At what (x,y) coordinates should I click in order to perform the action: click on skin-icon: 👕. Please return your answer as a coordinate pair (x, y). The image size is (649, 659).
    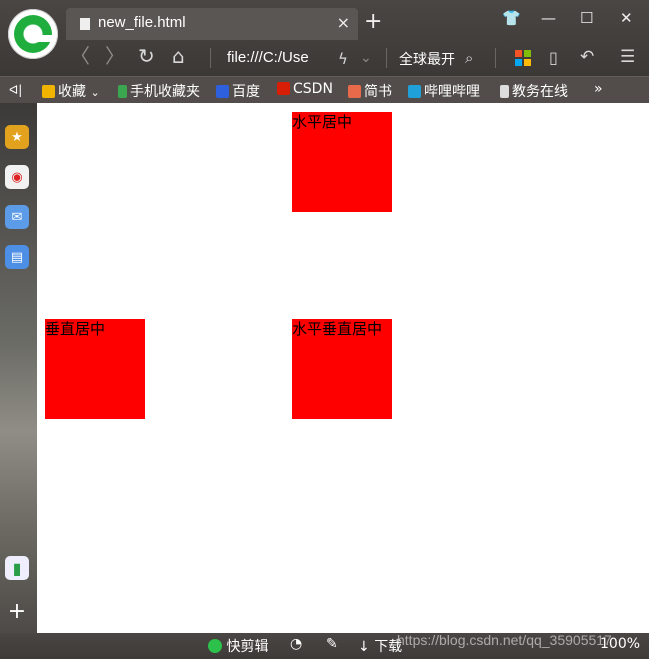
    Looking at the image, I should click on (511, 18).